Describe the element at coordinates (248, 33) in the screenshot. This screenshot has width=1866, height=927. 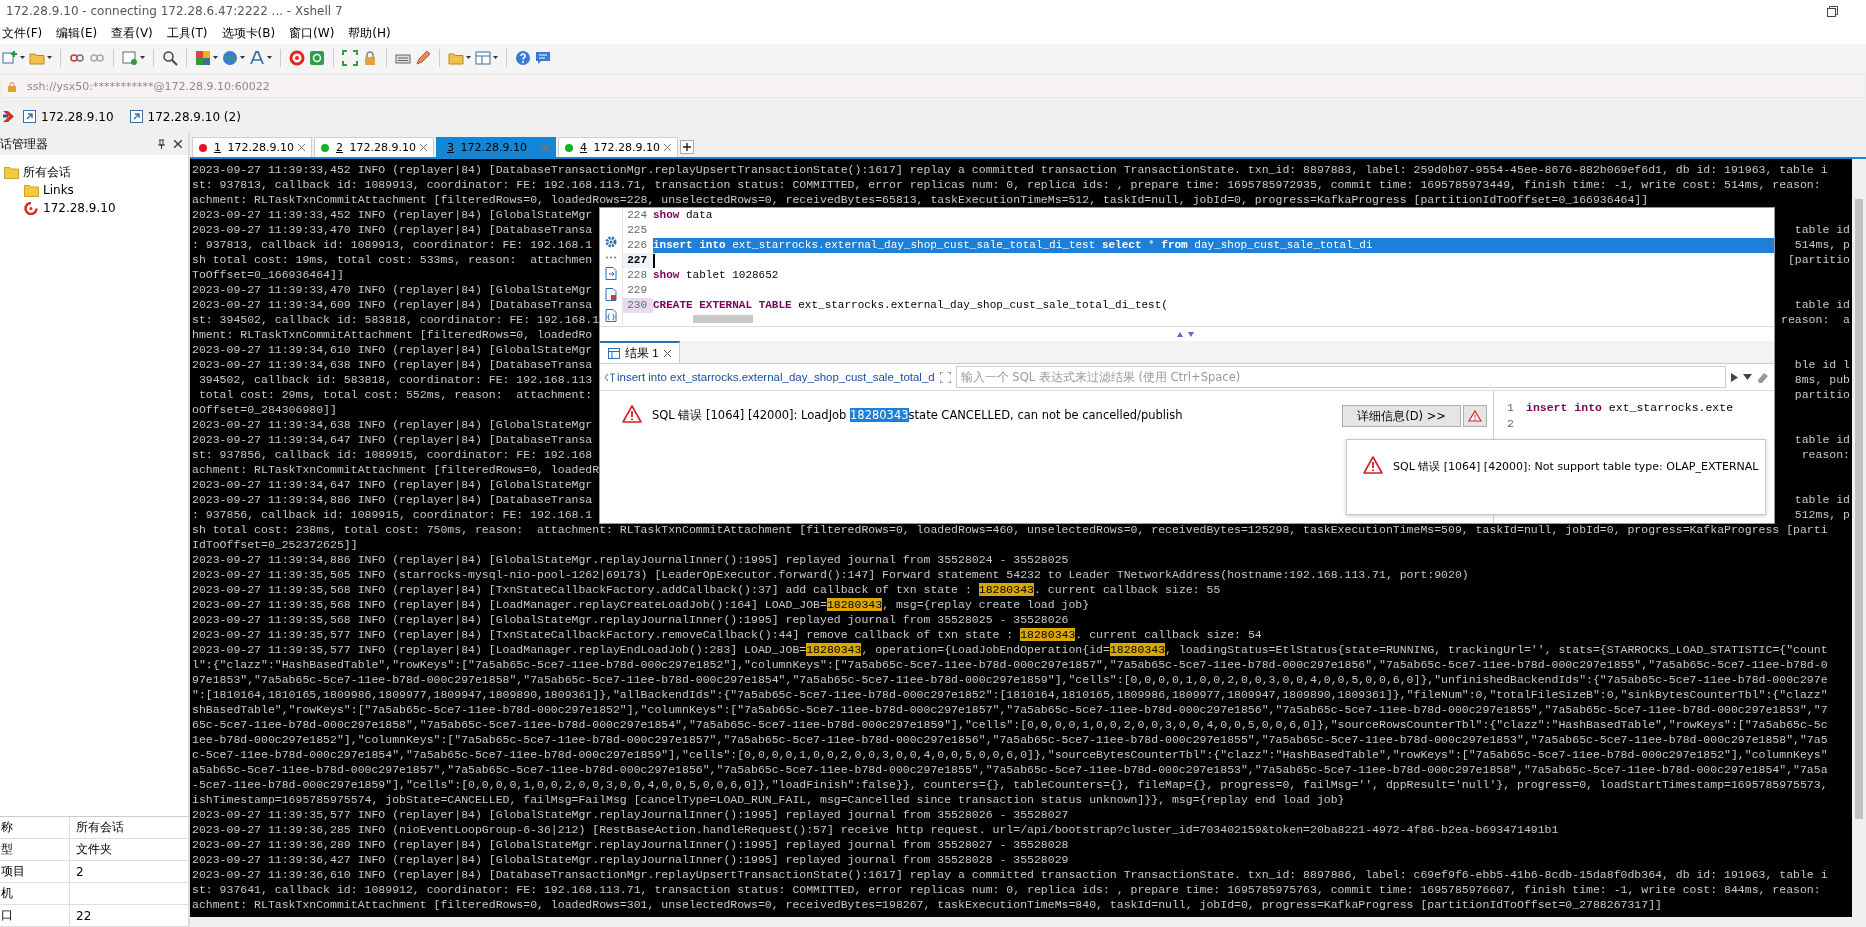
I see `menu-item: 选项卡(B)` at that location.